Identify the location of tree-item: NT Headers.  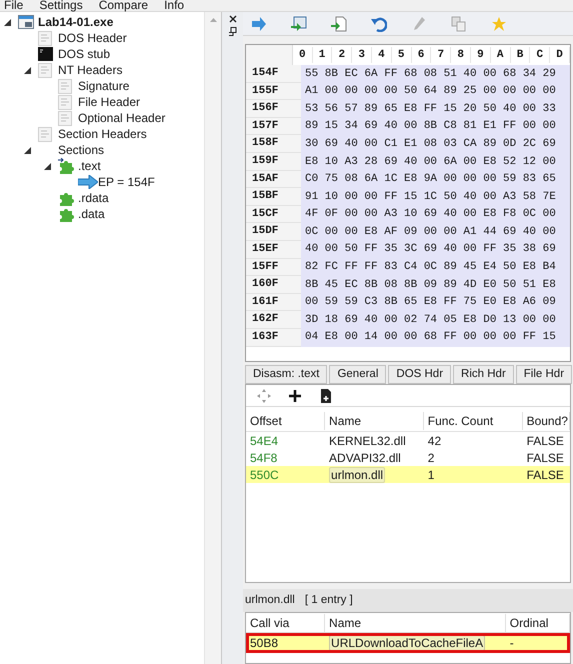
(90, 70).